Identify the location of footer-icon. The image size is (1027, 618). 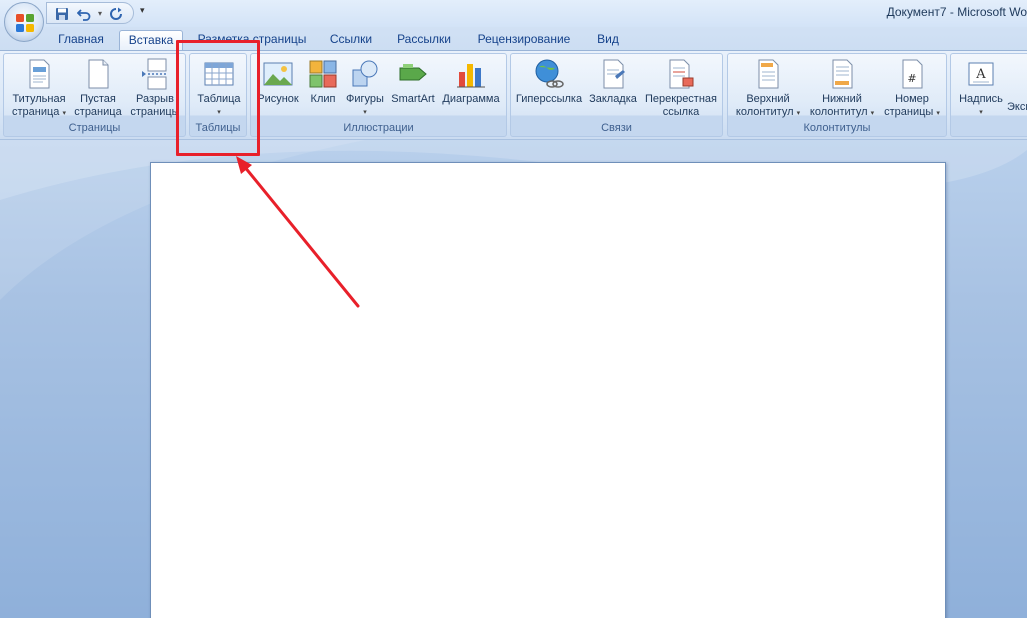
(842, 74).